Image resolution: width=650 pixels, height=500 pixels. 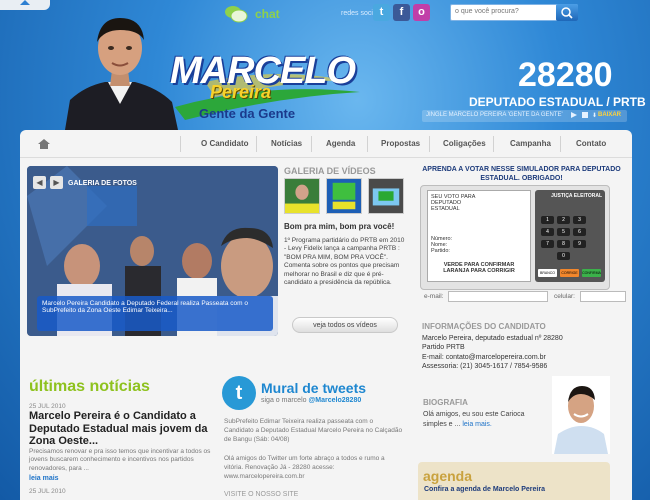 I want to click on nav-item-noticias: Notícias, so click(x=286, y=143).